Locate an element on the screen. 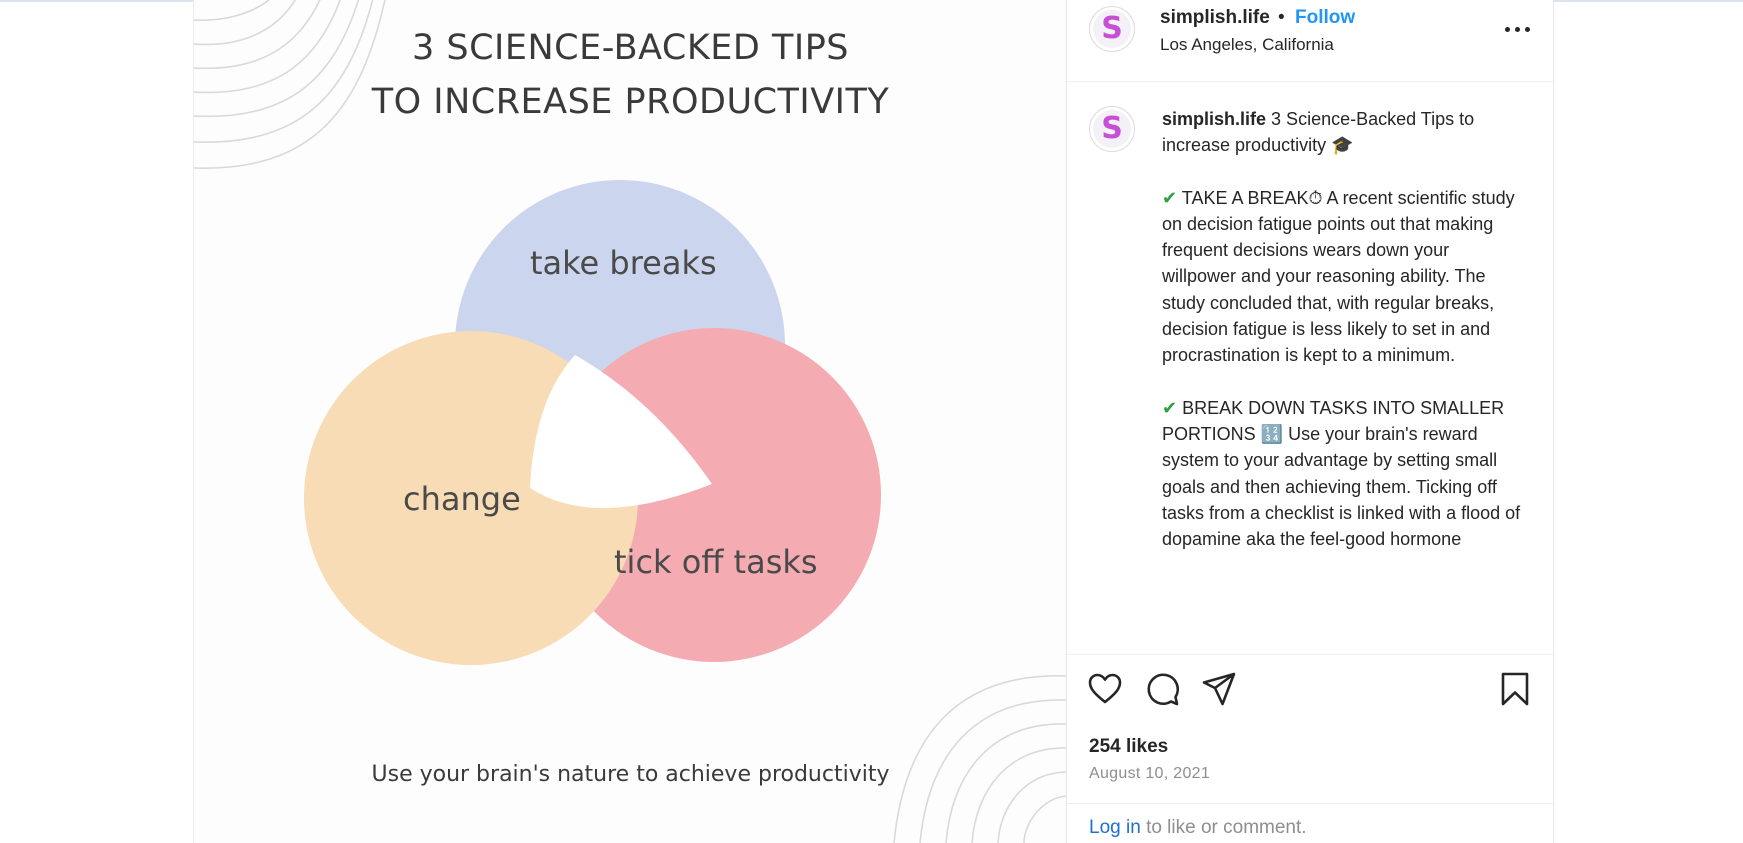 The width and height of the screenshot is (1743, 843). image-title-line-2: TO INCREASE PRODUCTIVITY is located at coordinates (630, 102).